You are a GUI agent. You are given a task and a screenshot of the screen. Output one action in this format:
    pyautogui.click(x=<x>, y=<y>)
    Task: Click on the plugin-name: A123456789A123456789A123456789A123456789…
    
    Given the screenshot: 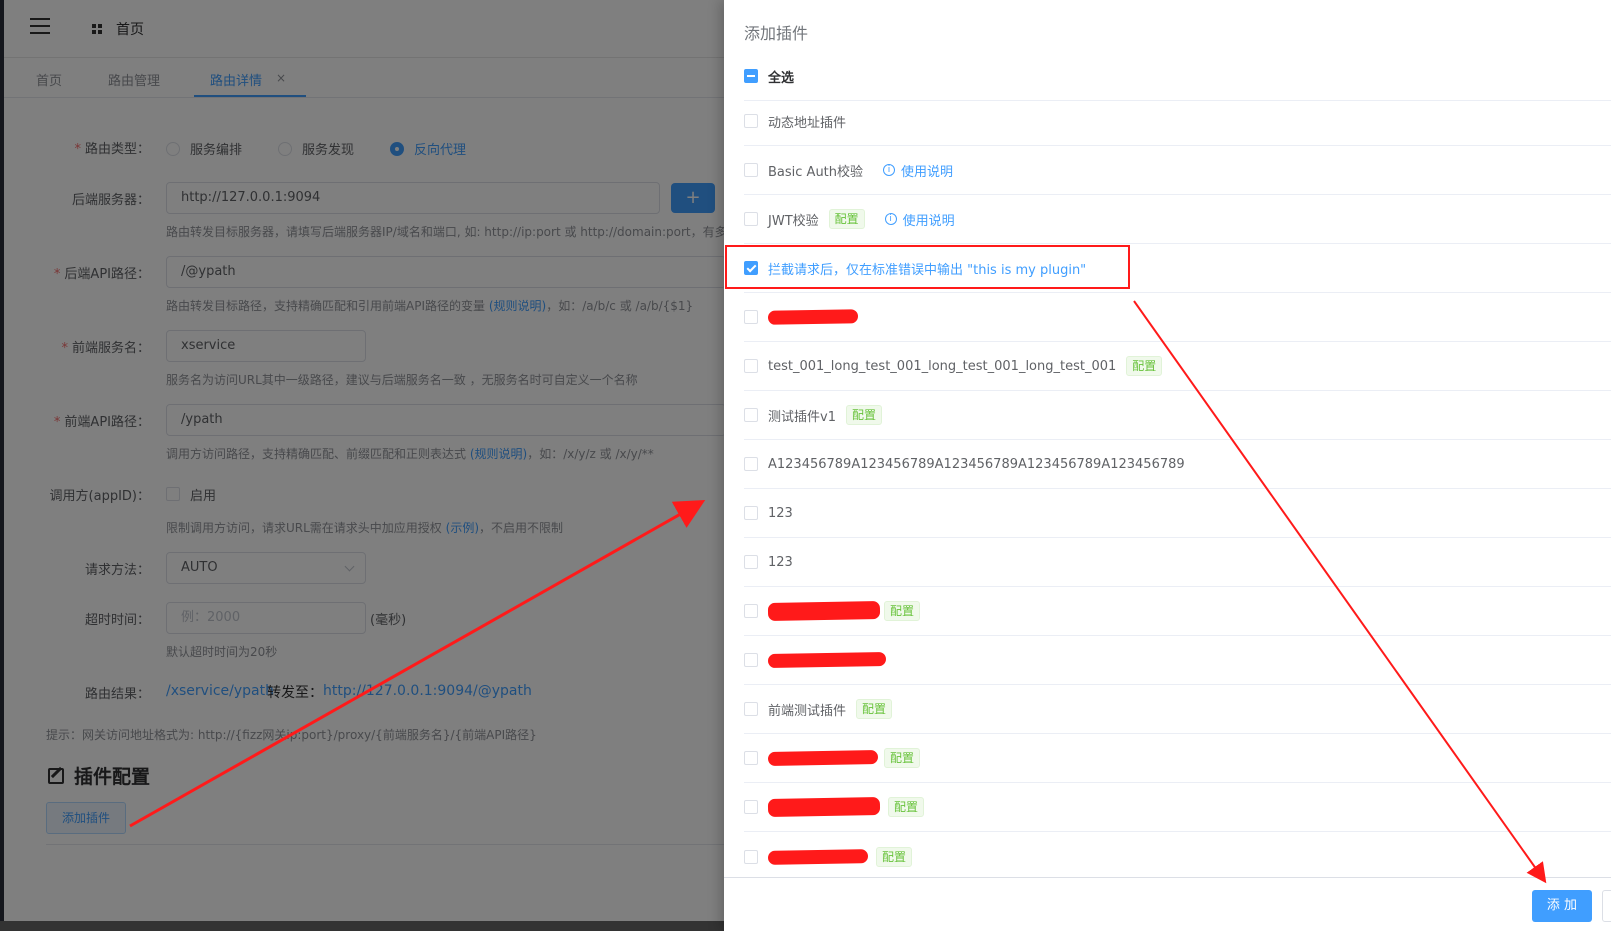 What is the action you would take?
    pyautogui.click(x=976, y=464)
    